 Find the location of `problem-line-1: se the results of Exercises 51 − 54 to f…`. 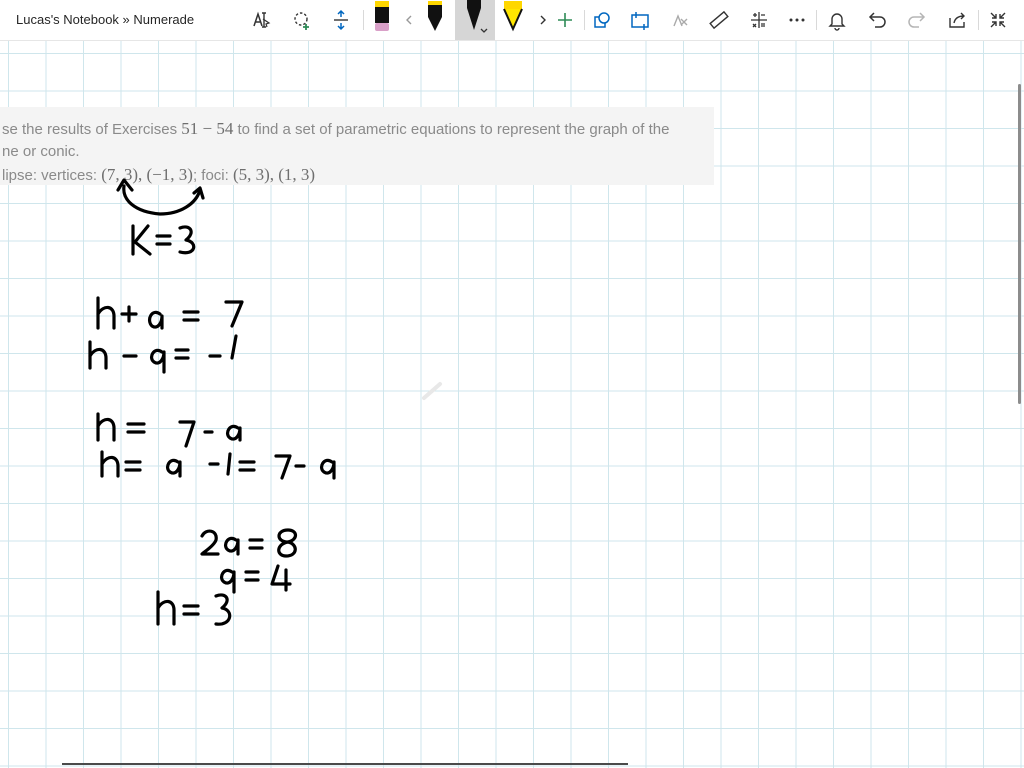

problem-line-1: se the results of Exercises 51 − 54 to f… is located at coordinates (335, 129).